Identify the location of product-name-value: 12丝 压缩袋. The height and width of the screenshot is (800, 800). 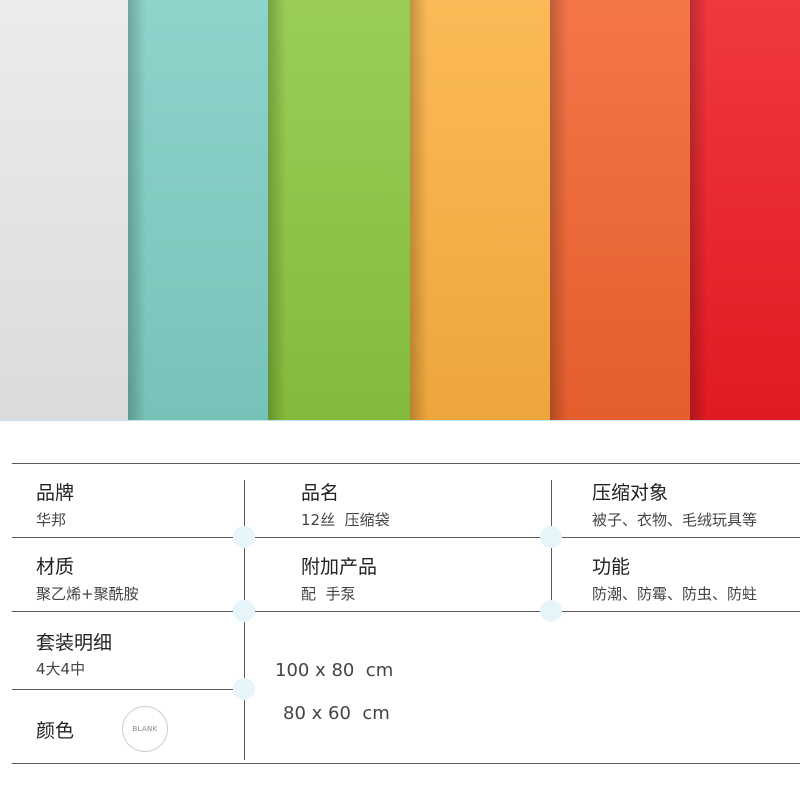
(345, 520).